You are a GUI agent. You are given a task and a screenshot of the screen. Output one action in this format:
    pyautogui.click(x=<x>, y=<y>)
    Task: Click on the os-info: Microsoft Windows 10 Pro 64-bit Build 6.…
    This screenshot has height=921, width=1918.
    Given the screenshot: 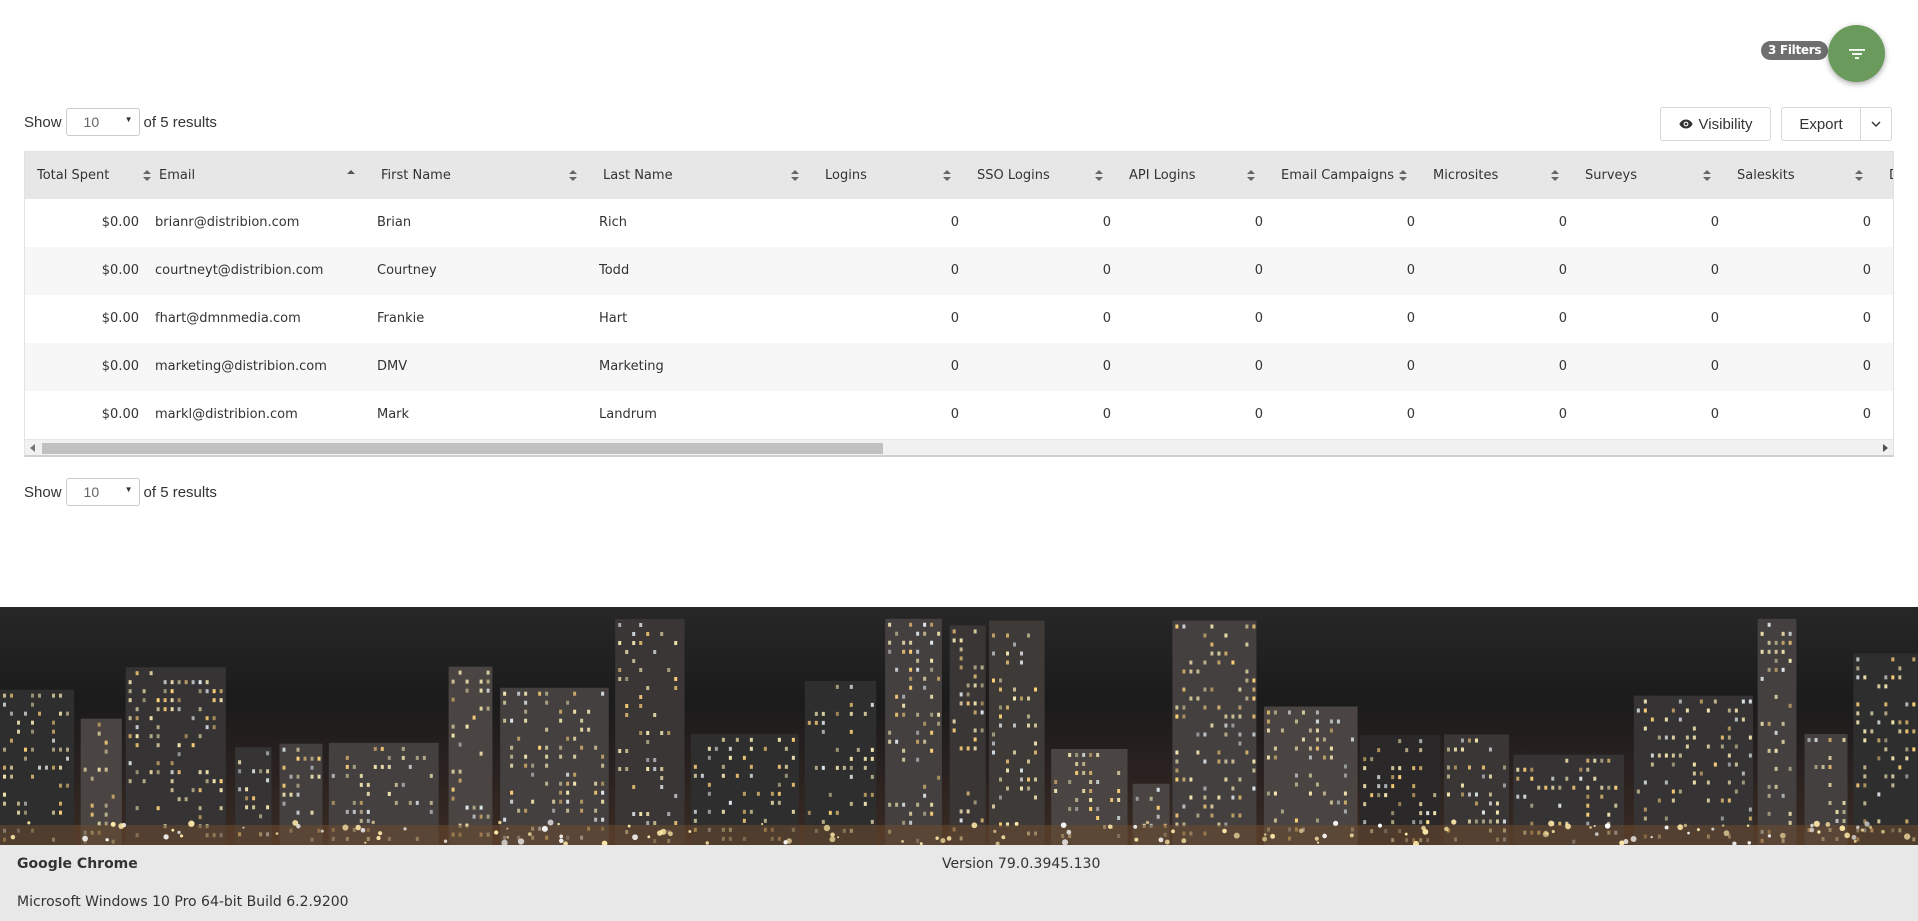 What is the action you would take?
    pyautogui.click(x=183, y=902)
    